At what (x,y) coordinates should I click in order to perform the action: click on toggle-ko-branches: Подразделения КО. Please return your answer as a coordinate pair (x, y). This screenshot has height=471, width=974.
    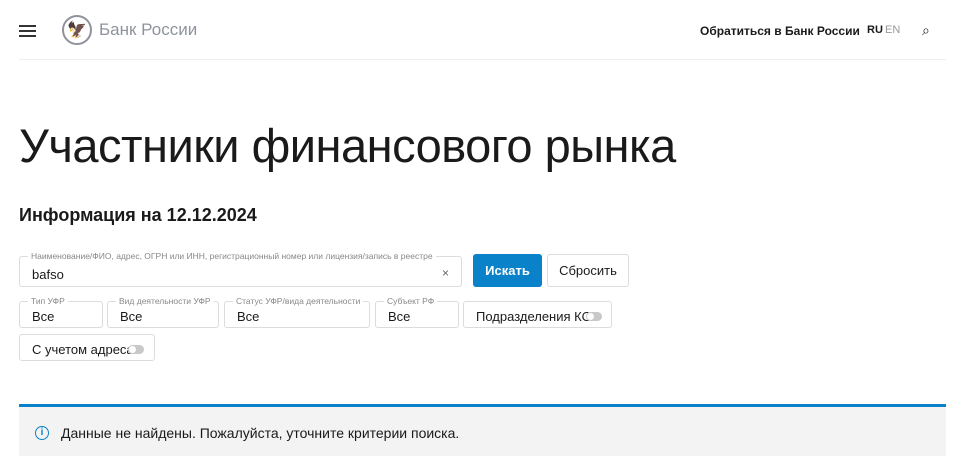
    Looking at the image, I should click on (537, 314).